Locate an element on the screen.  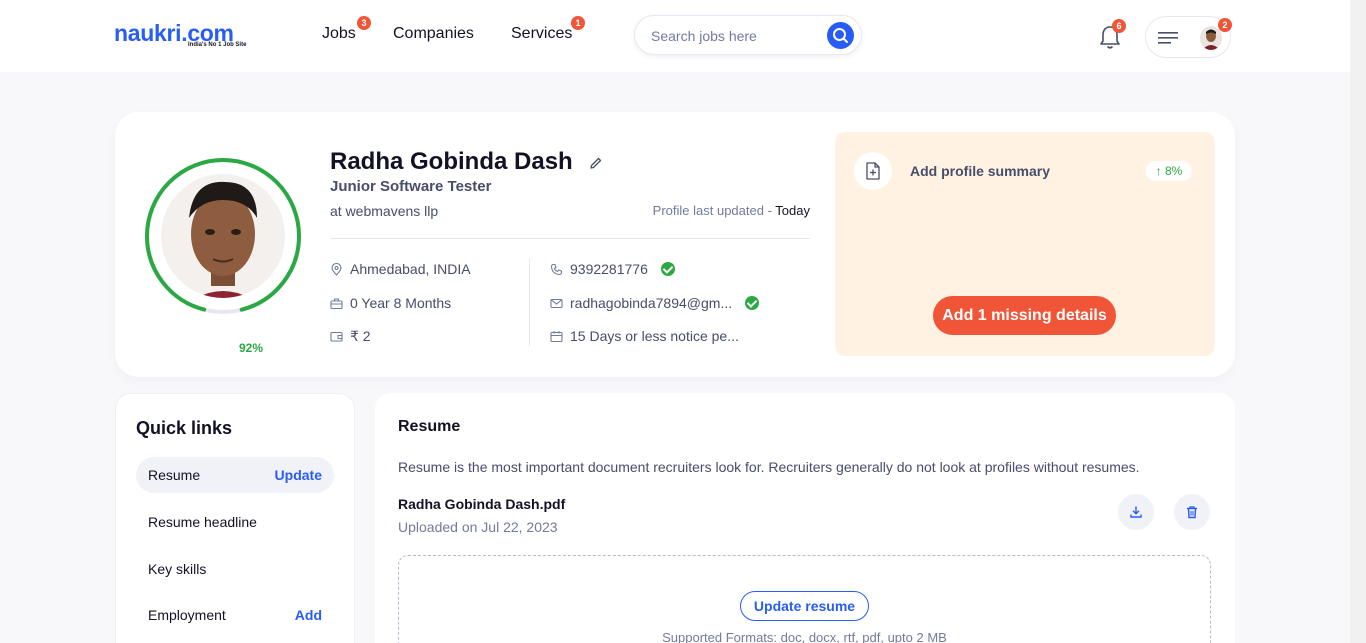
experience-text: 0 Year 8 Months is located at coordinates (401, 303).